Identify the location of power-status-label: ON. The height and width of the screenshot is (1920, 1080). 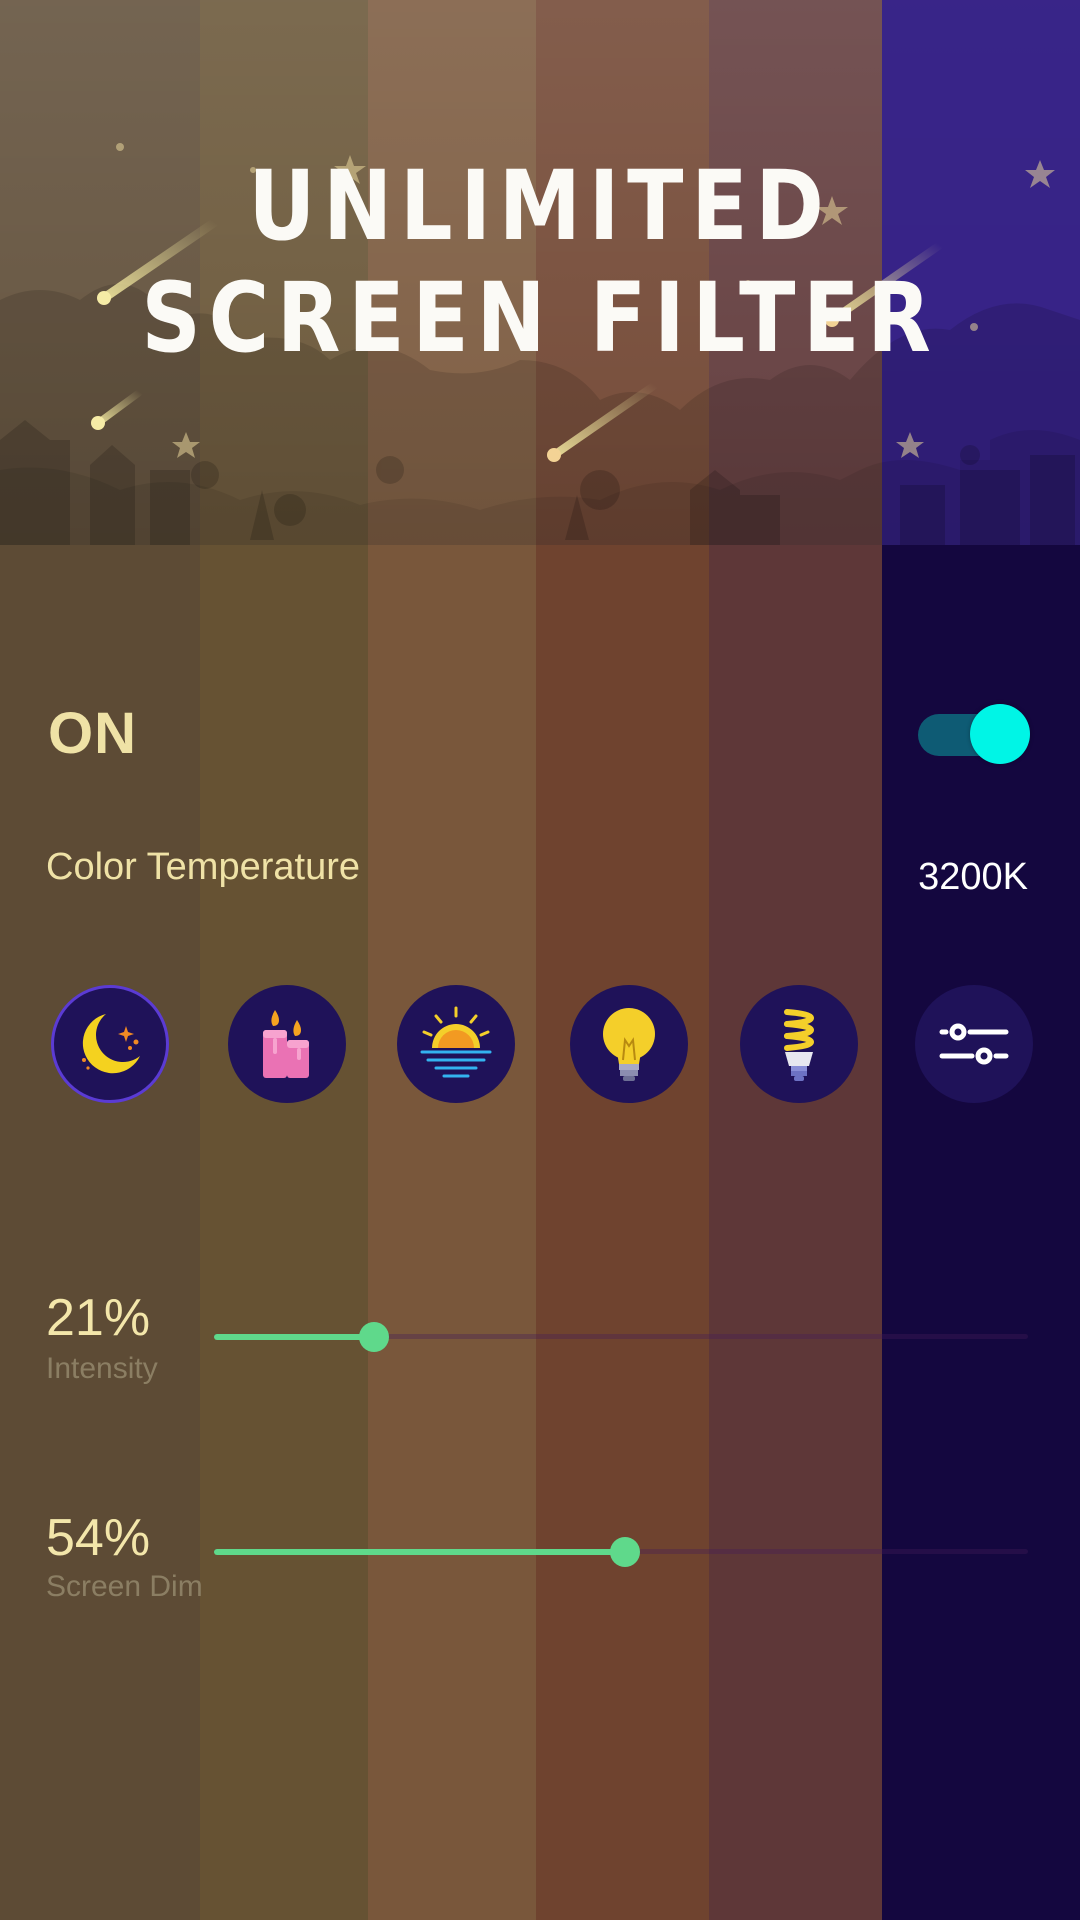
(92, 733).